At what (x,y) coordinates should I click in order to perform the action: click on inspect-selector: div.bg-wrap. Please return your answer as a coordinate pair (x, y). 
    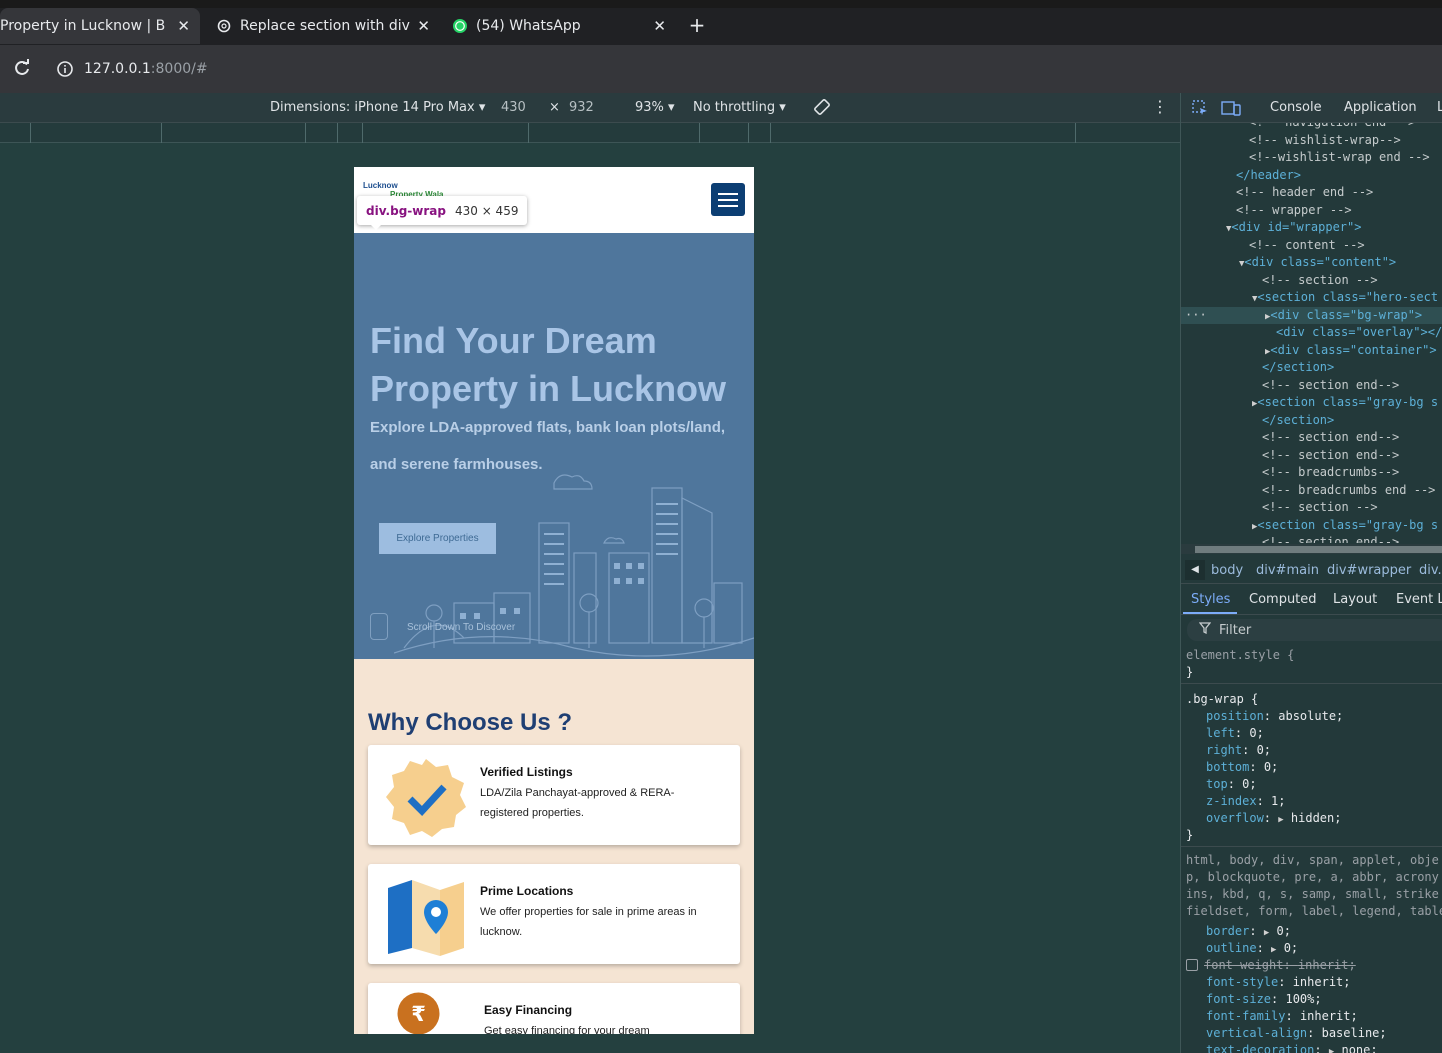
    Looking at the image, I should click on (406, 210).